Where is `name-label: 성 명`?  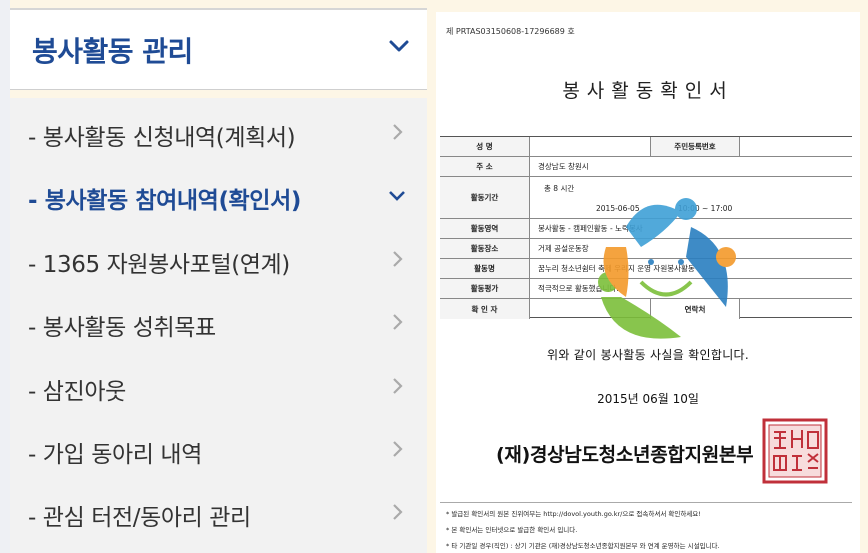 name-label: 성 명 is located at coordinates (485, 146).